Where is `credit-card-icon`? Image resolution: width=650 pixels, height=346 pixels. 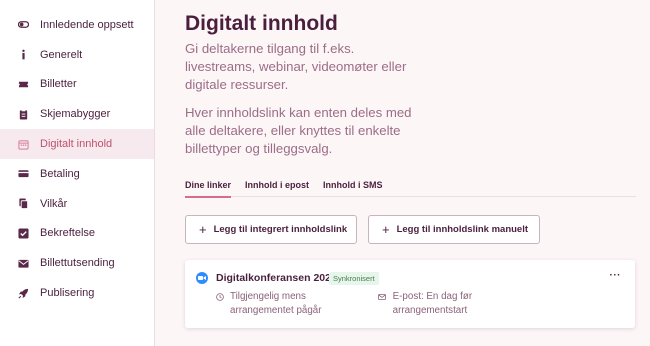
credit-card-icon is located at coordinates (23, 174).